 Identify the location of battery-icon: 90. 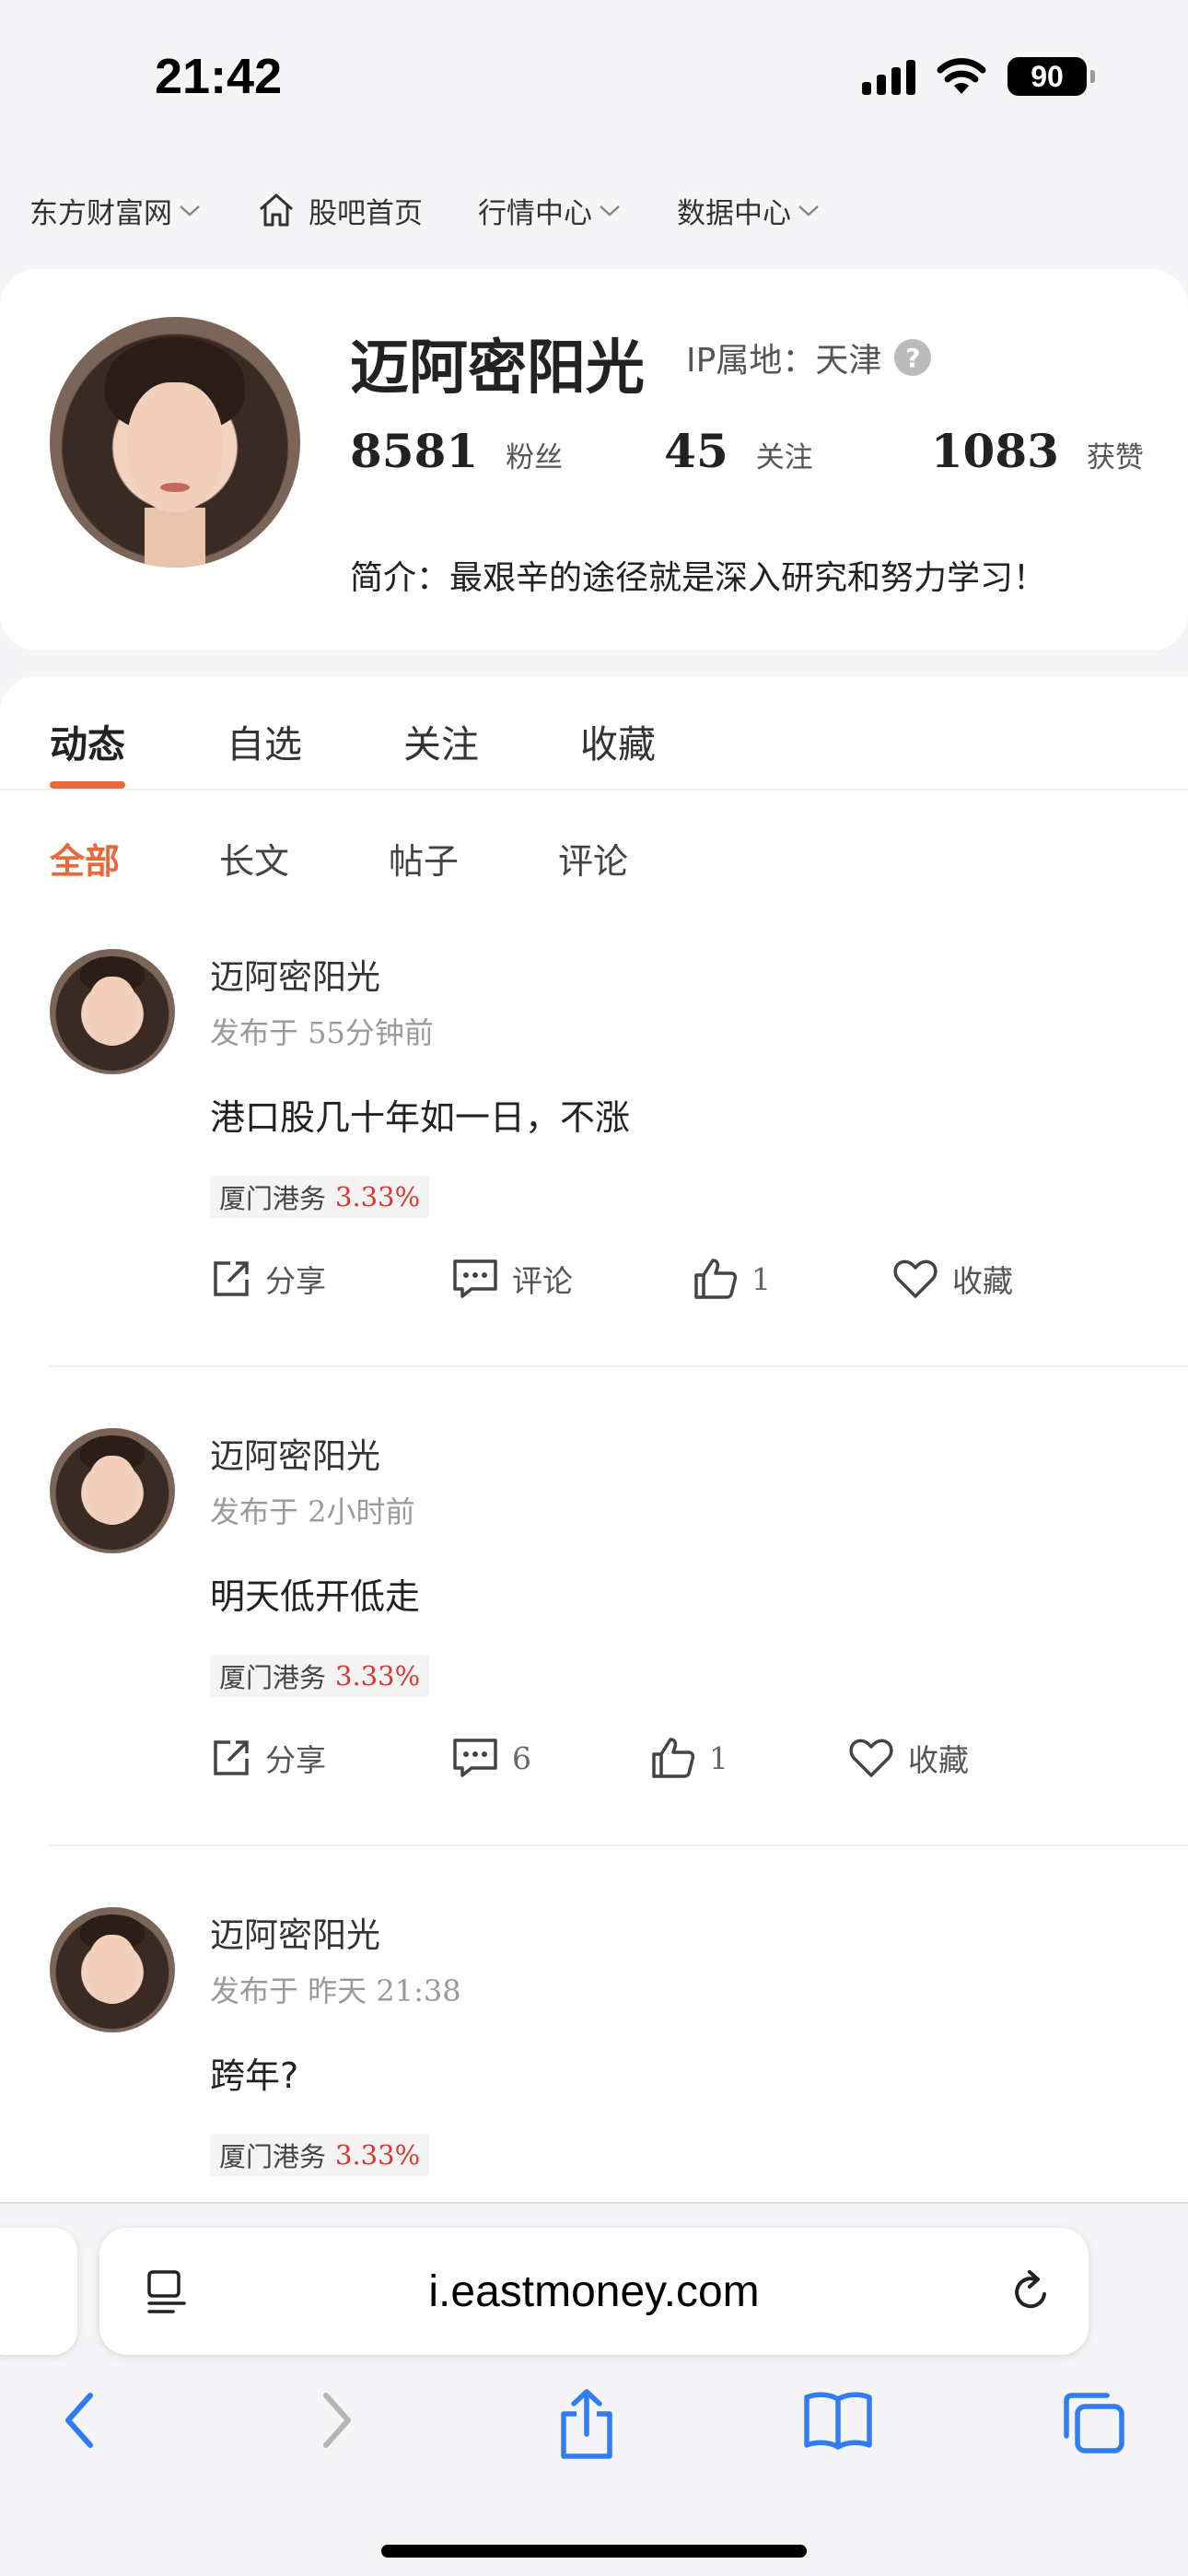
(1051, 76).